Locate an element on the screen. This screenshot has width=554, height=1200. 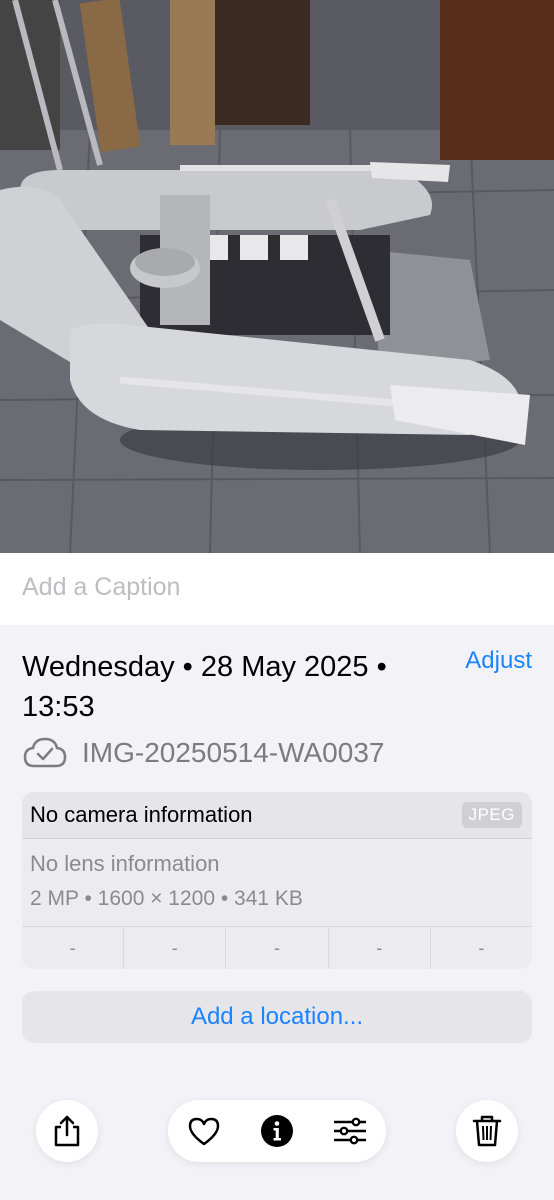
exif-exposure: - is located at coordinates (277, 948).